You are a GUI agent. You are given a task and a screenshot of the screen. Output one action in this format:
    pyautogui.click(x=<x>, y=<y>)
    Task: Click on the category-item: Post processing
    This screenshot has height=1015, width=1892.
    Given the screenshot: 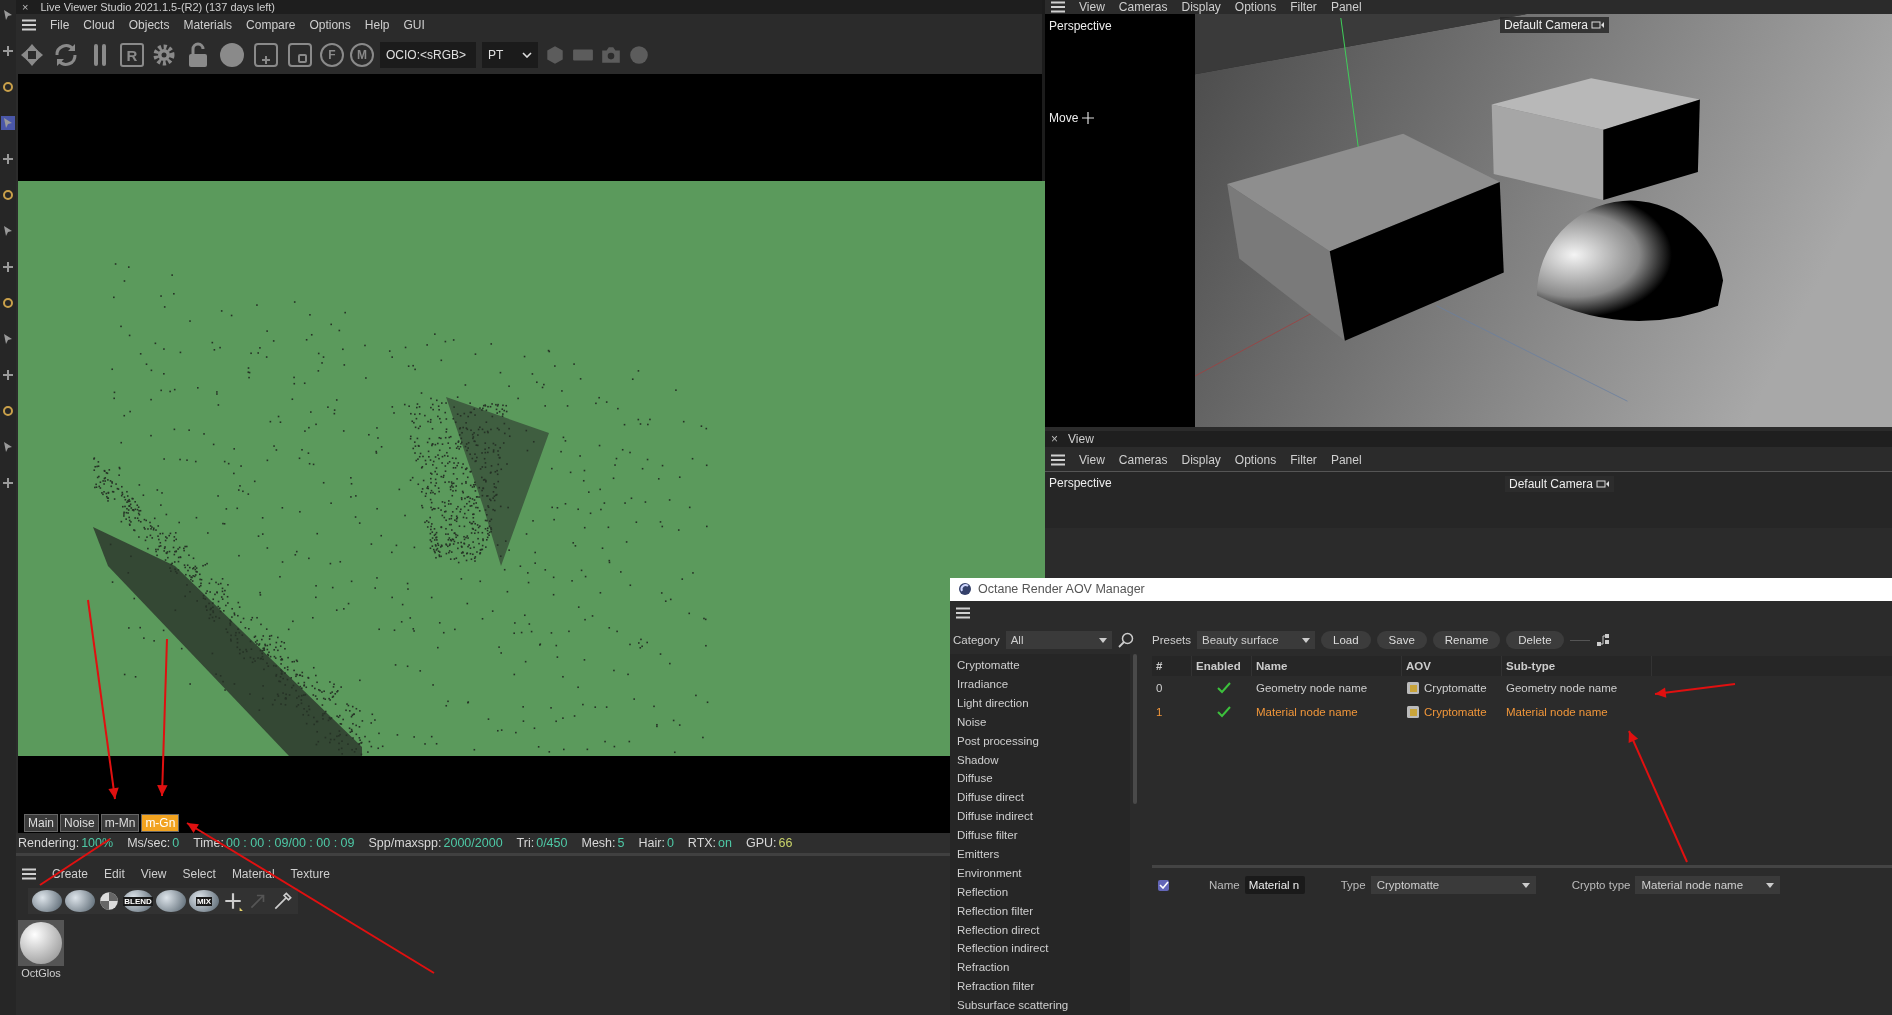 What is the action you would take?
    pyautogui.click(x=1043, y=741)
    